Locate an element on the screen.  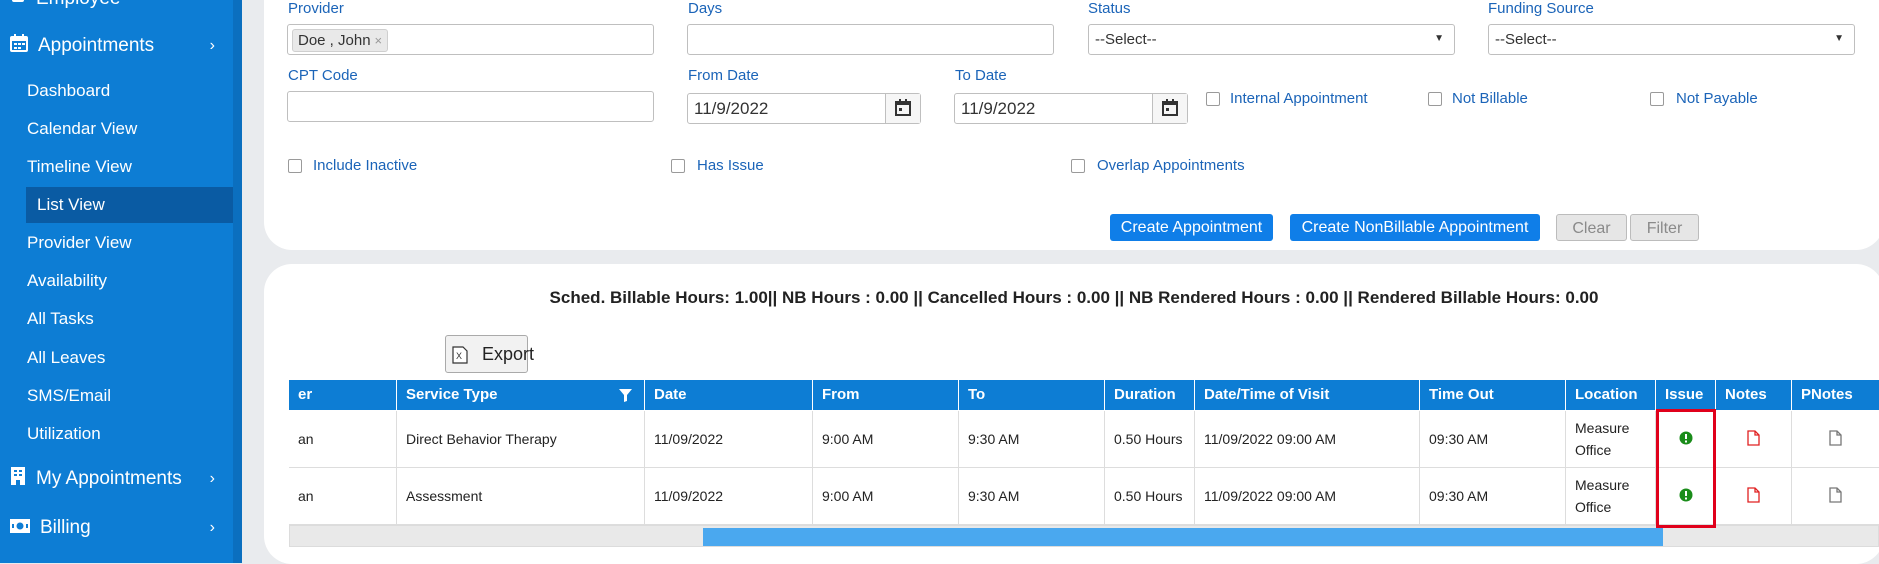
overlap-appointments-label: Overlap Appointments is located at coordinates (1171, 165).